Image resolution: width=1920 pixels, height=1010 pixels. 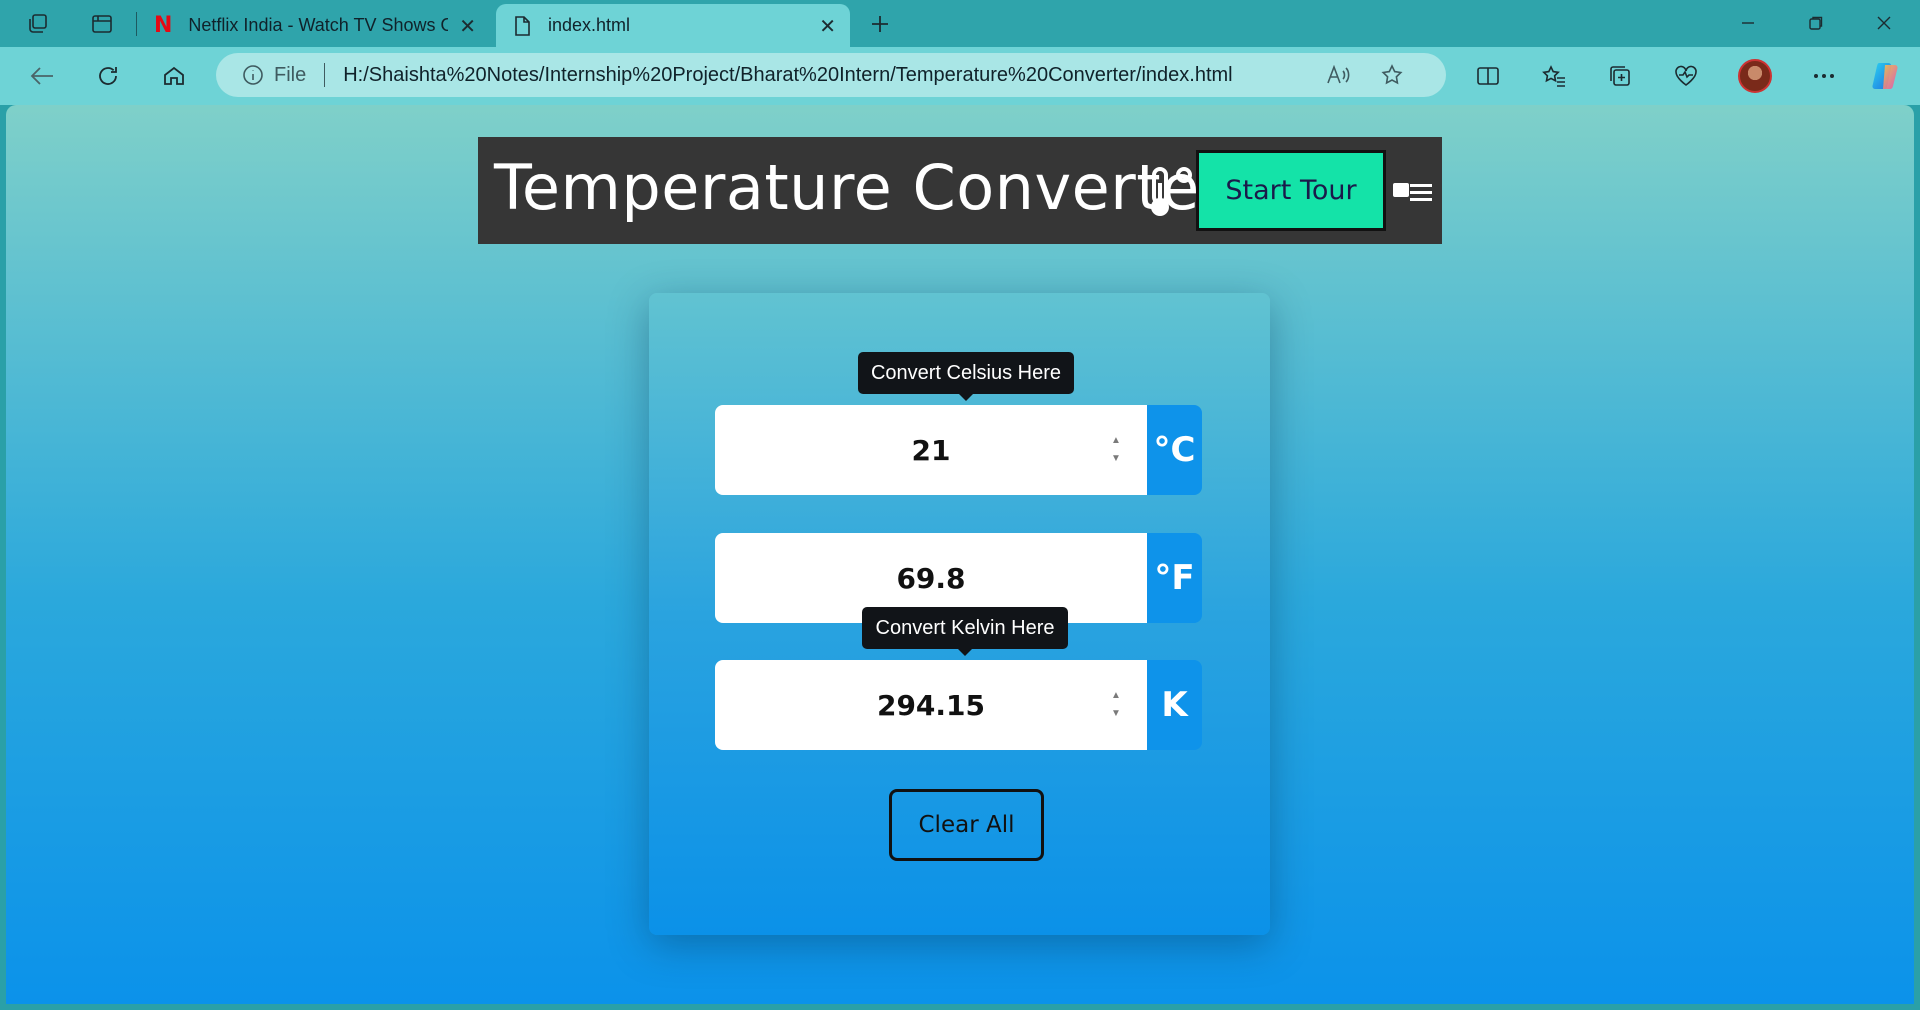 I want to click on file-icon, so click(x=522, y=25).